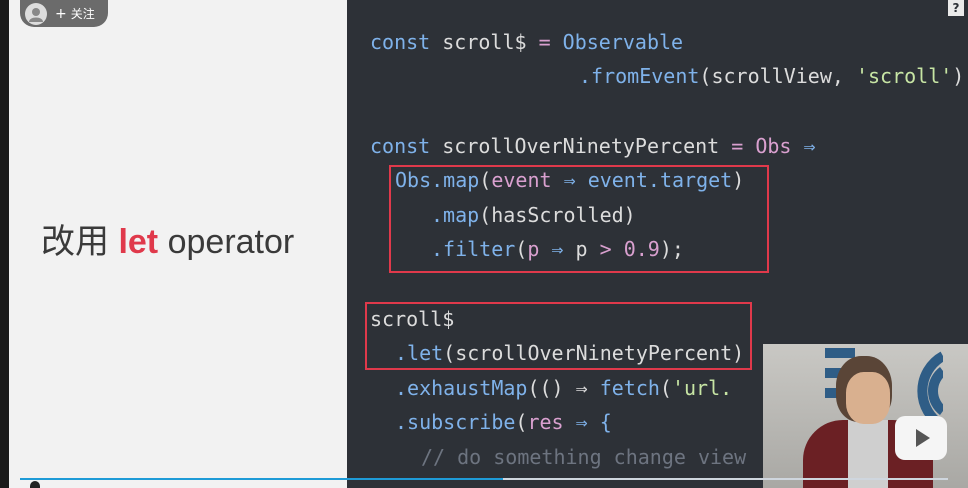 This screenshot has height=488, width=968. I want to click on avatar-icon, so click(36, 14).